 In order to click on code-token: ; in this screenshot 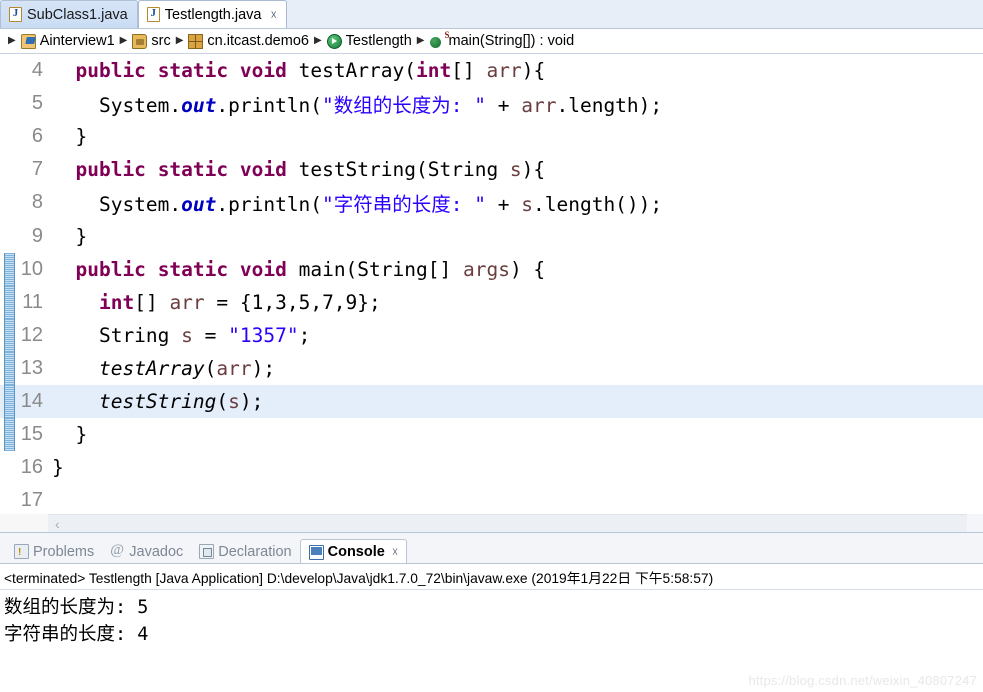, I will do `click(304, 335)`.